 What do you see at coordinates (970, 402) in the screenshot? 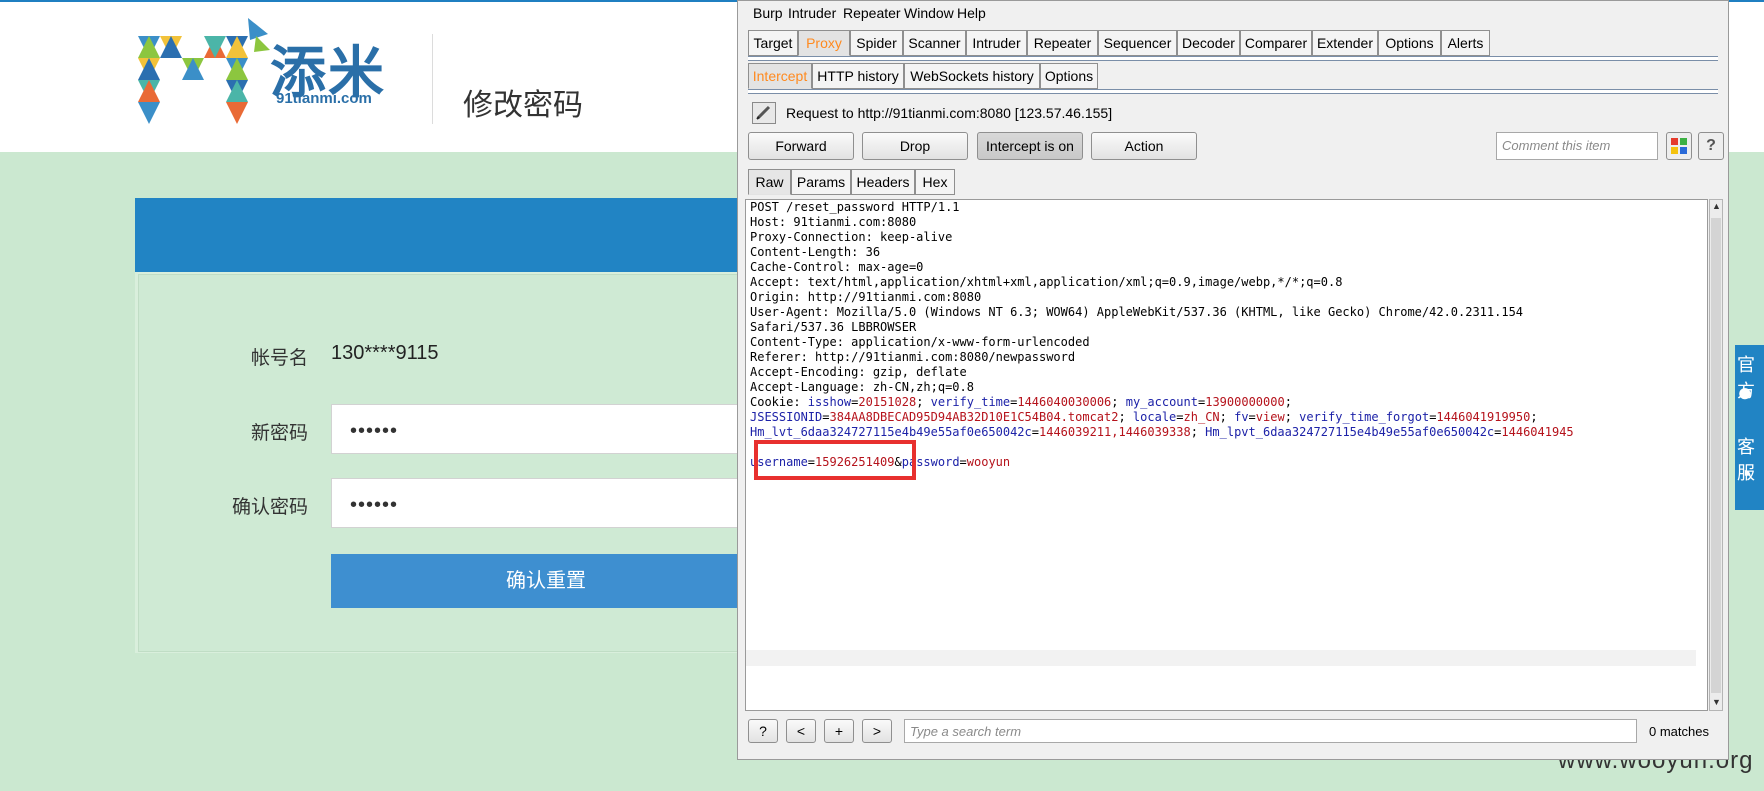
I see `cookie-name: verify_time` at bounding box center [970, 402].